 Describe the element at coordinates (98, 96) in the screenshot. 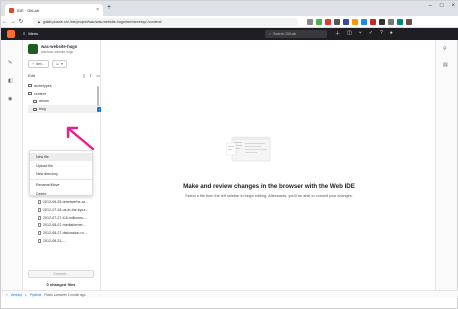

I see `sidebar-scrollbar` at that location.